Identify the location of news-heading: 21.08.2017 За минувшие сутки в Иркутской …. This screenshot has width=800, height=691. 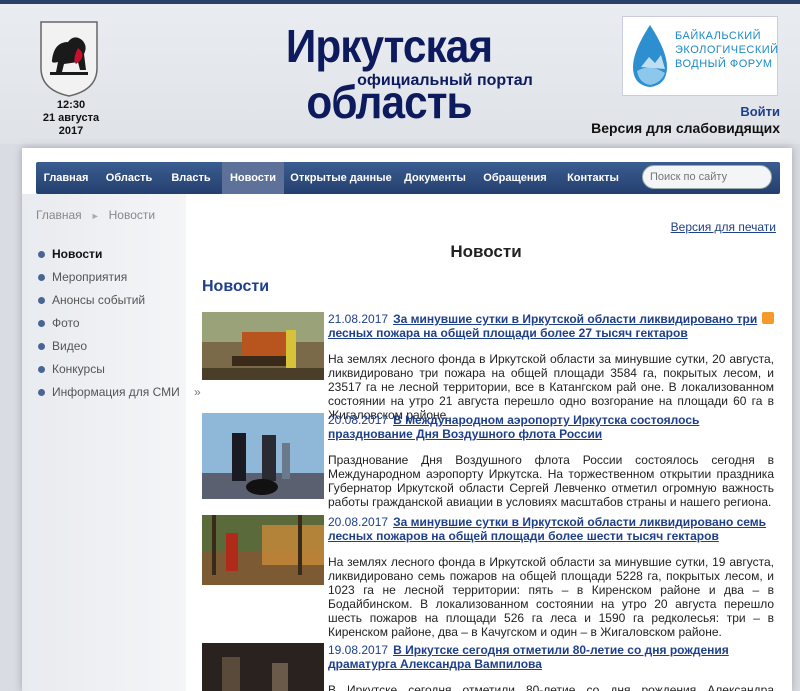
(551, 326).